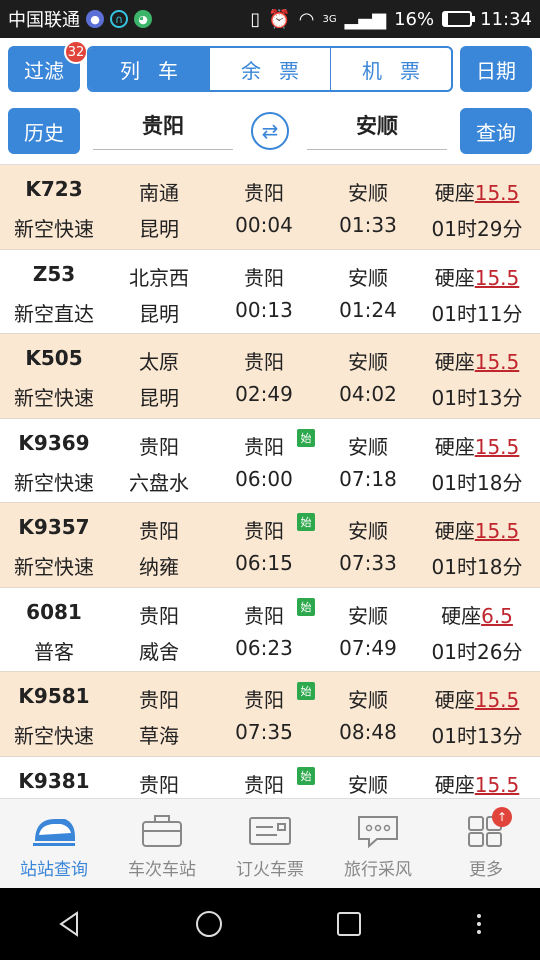  I want to click on price-link: 6.5, so click(497, 616).